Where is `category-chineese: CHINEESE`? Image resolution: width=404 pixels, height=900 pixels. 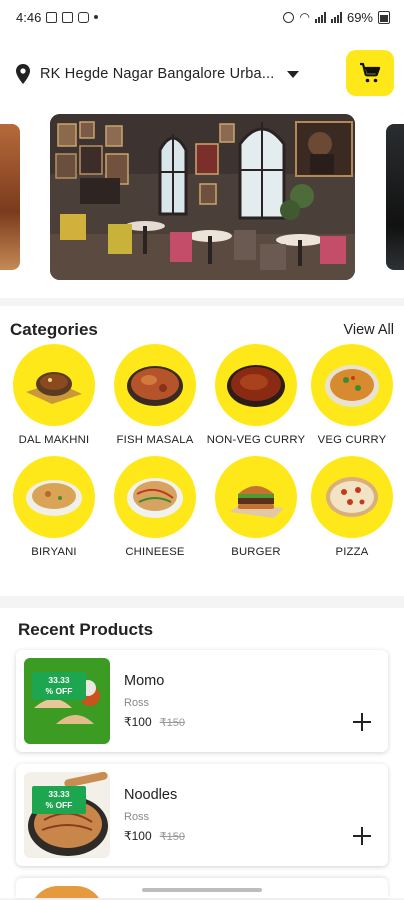
category-chineese: CHINEESE is located at coordinates (155, 507).